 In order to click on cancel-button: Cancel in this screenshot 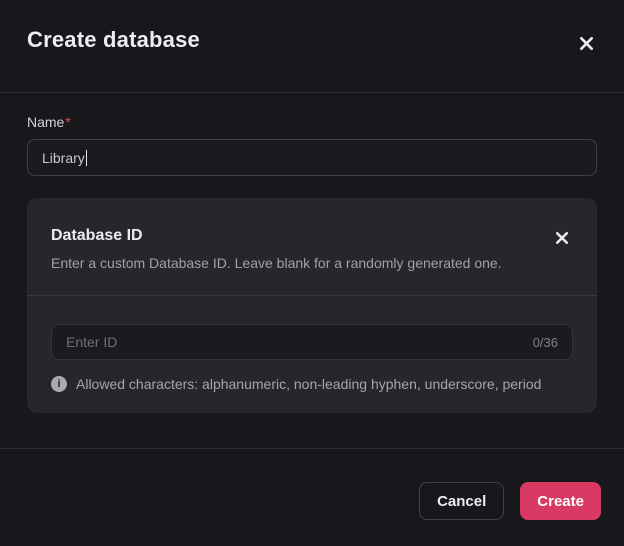, I will do `click(462, 501)`.